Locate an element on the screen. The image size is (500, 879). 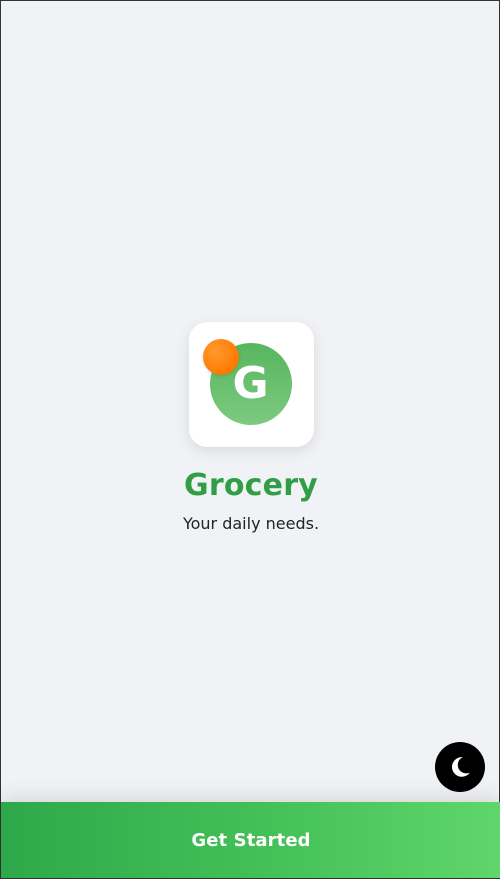
logo-letter: G is located at coordinates (250, 383).